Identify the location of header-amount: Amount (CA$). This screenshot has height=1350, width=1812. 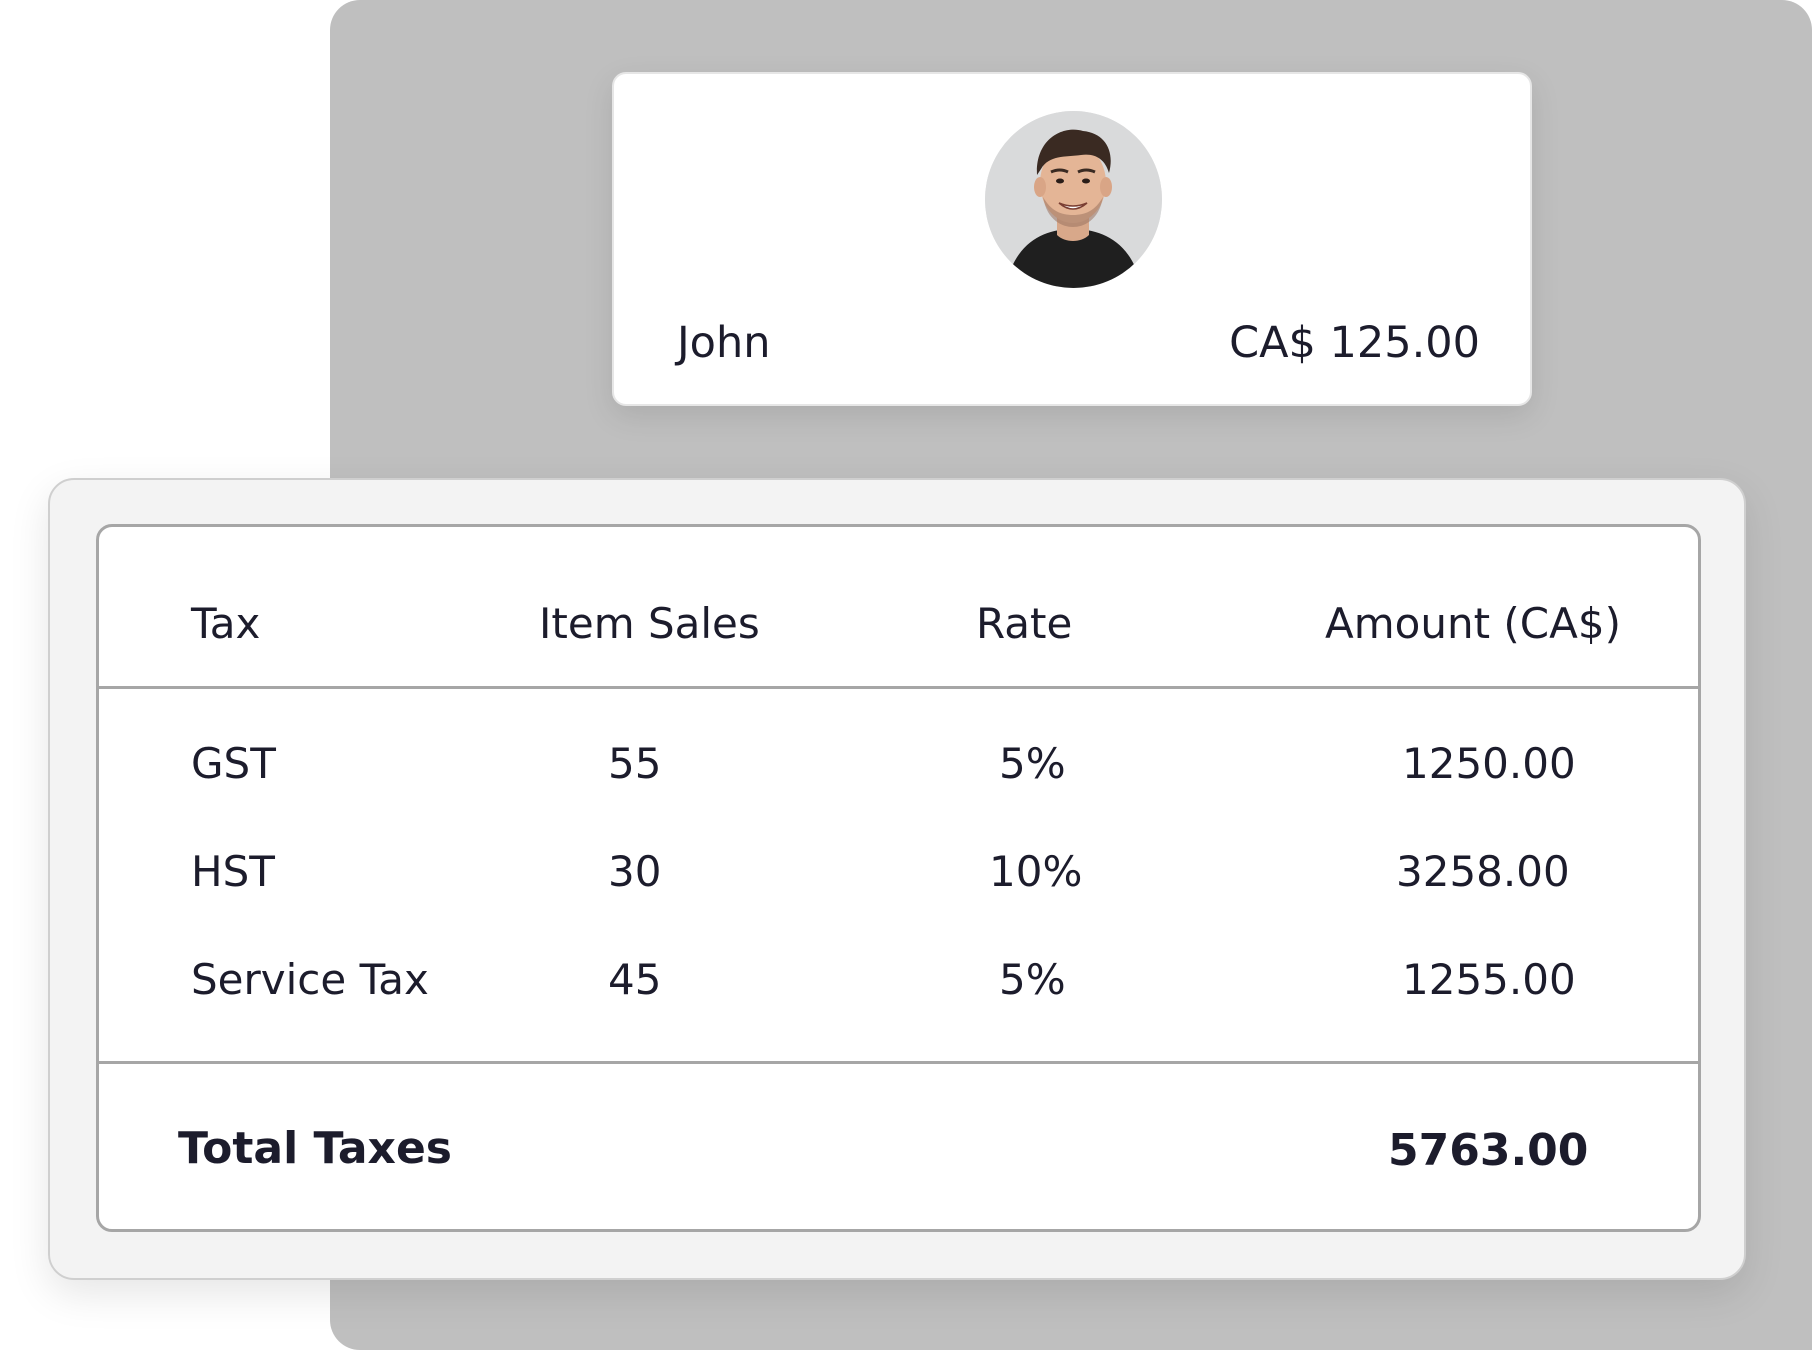
(1473, 623).